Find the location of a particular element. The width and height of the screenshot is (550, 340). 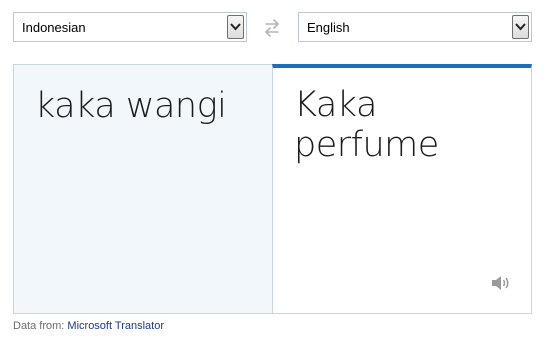

source-language-select: Indonesian is located at coordinates (130, 27).